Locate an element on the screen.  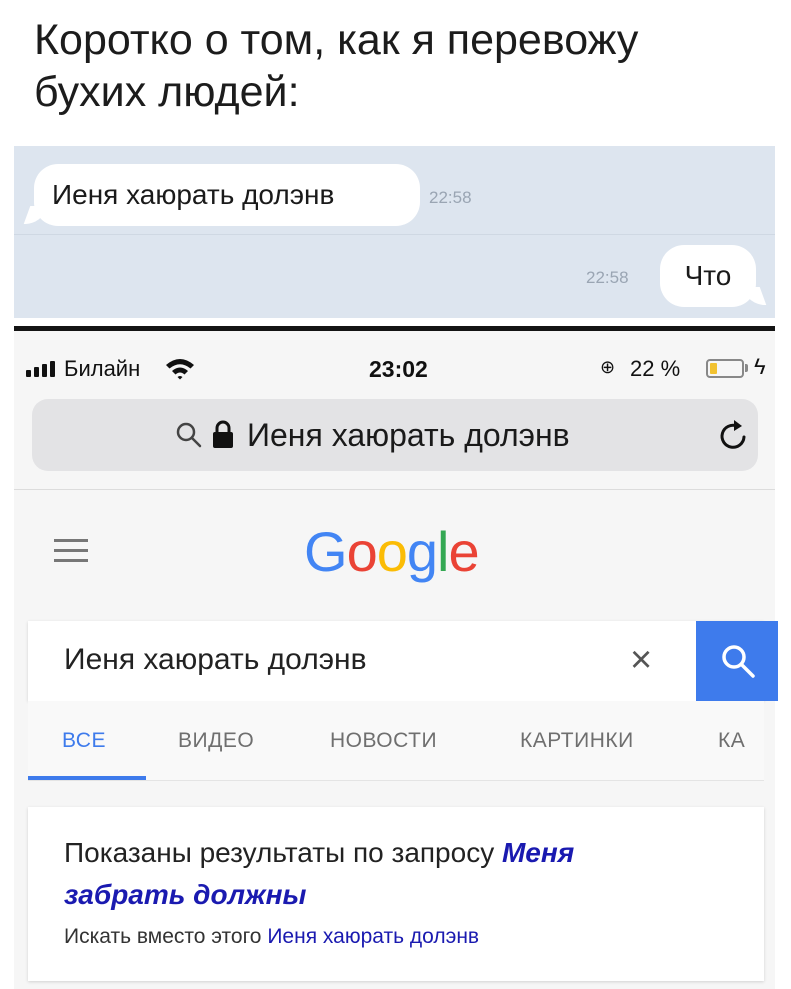
search-icon is located at coordinates (189, 435).